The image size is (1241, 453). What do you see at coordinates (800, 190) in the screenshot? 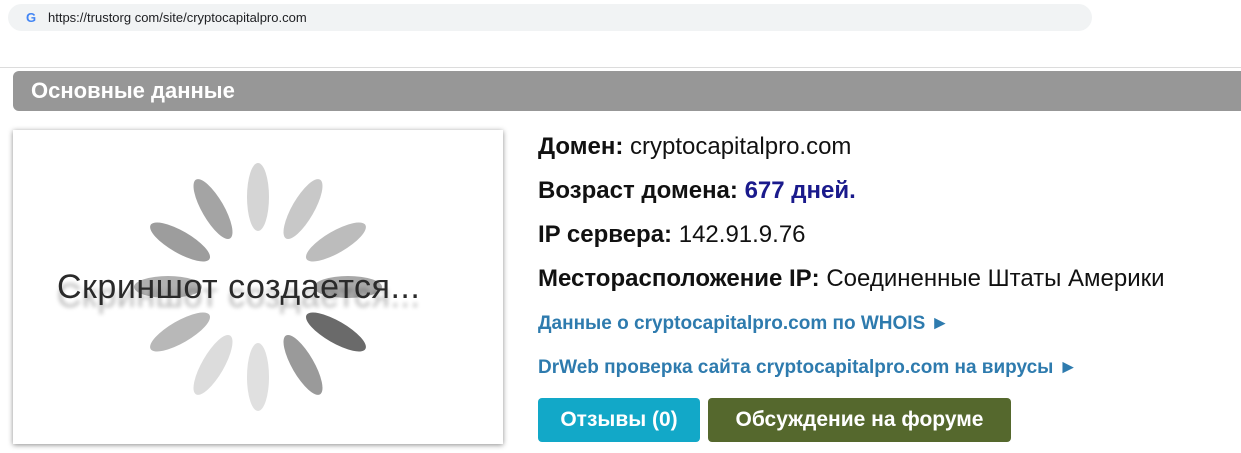
I see `domain-age-value: 677 дней.` at bounding box center [800, 190].